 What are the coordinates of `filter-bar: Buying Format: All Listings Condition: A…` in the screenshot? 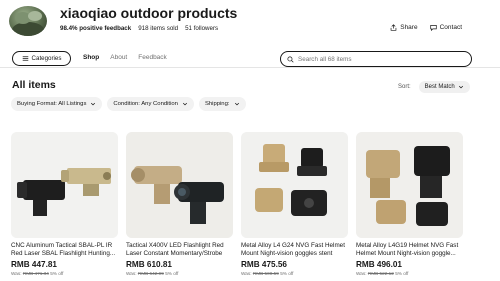 It's located at (128, 104).